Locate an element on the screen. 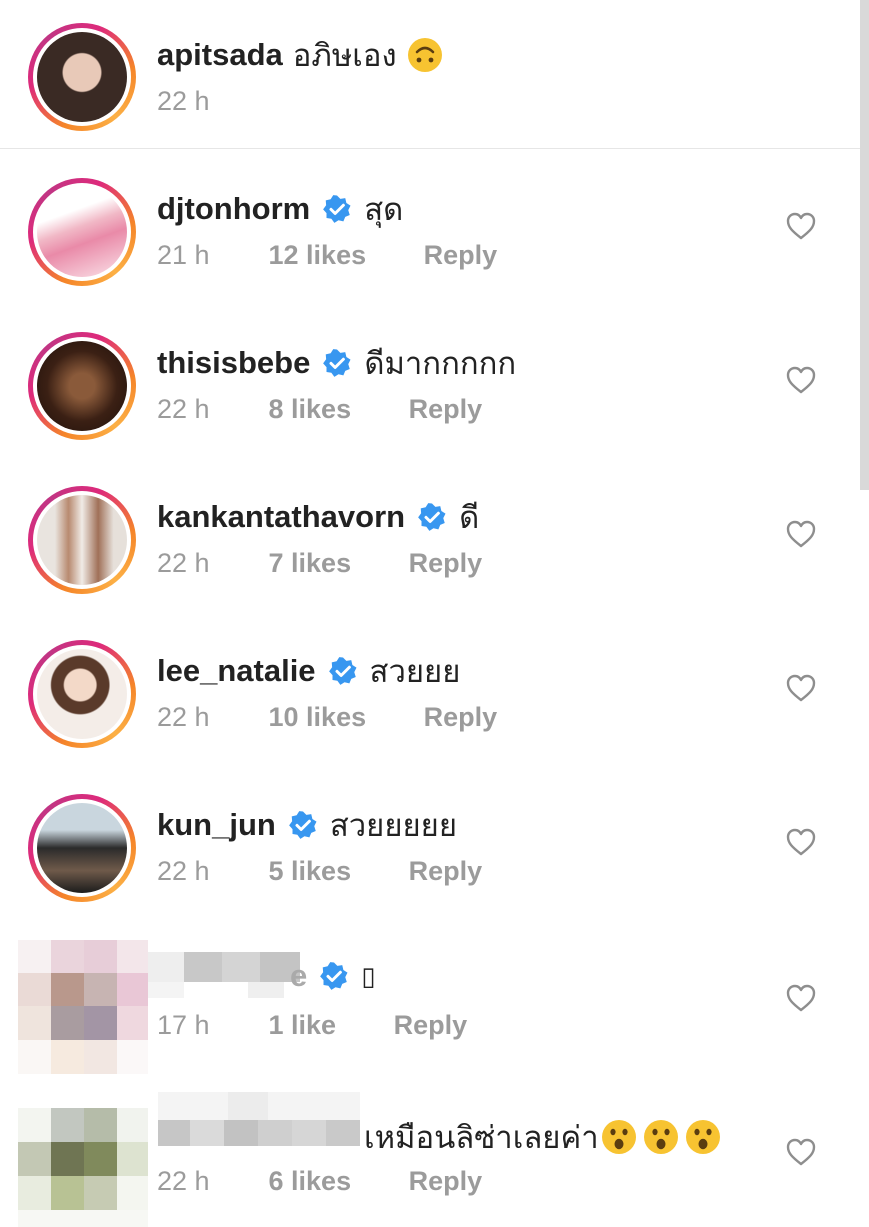 Image resolution: width=869 pixels, height=1227 pixels. username: djtonhorm is located at coordinates (233, 209).